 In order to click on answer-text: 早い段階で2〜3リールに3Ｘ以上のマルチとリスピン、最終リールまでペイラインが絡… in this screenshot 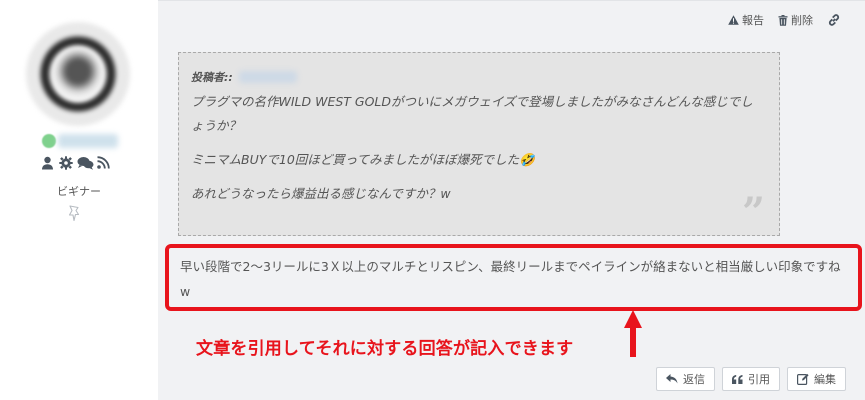, I will do `click(510, 279)`.